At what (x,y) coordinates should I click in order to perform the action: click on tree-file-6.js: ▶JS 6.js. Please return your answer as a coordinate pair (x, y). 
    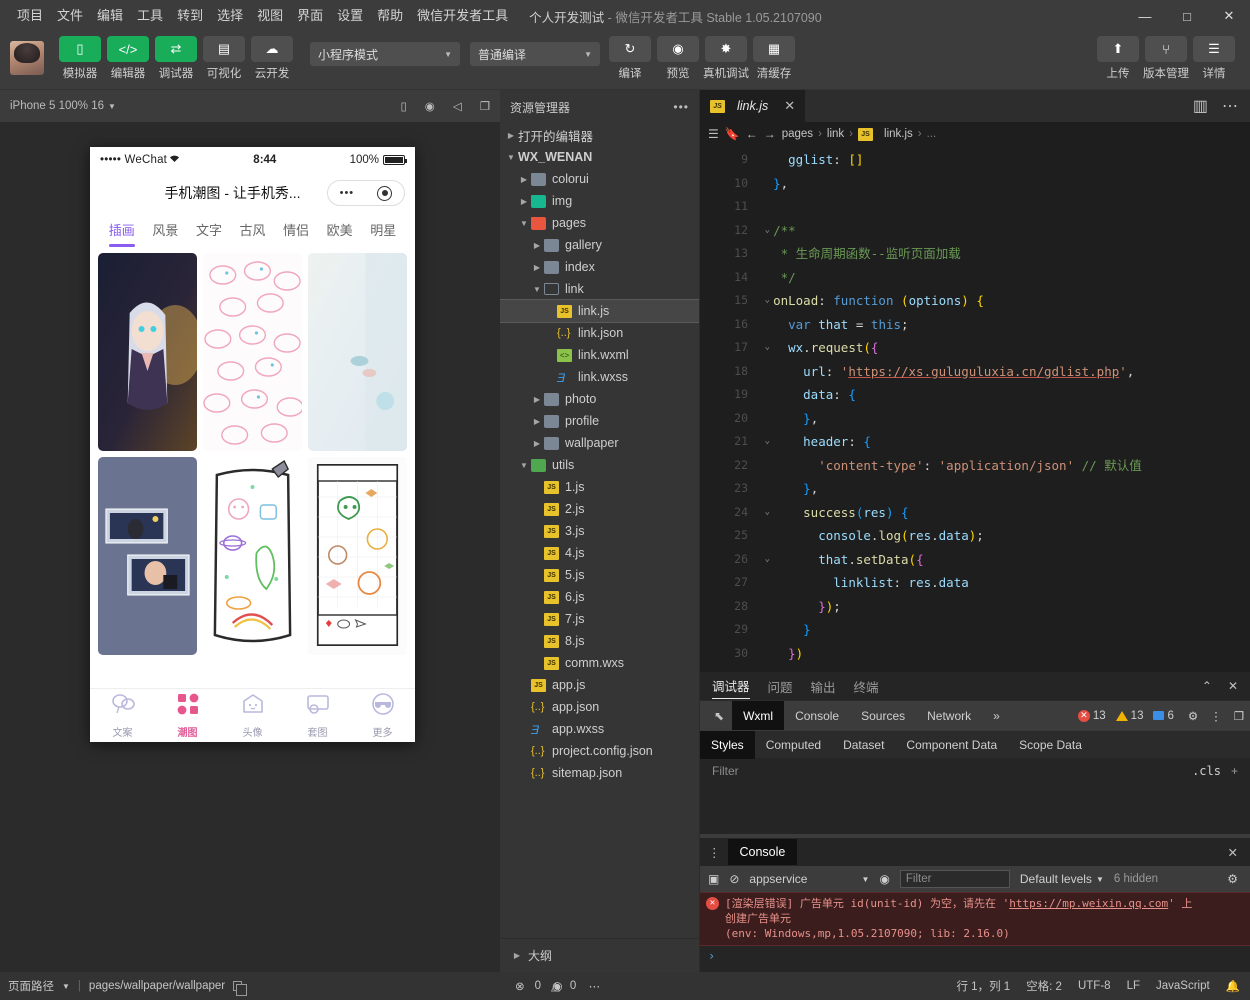
    Looking at the image, I should click on (599, 597).